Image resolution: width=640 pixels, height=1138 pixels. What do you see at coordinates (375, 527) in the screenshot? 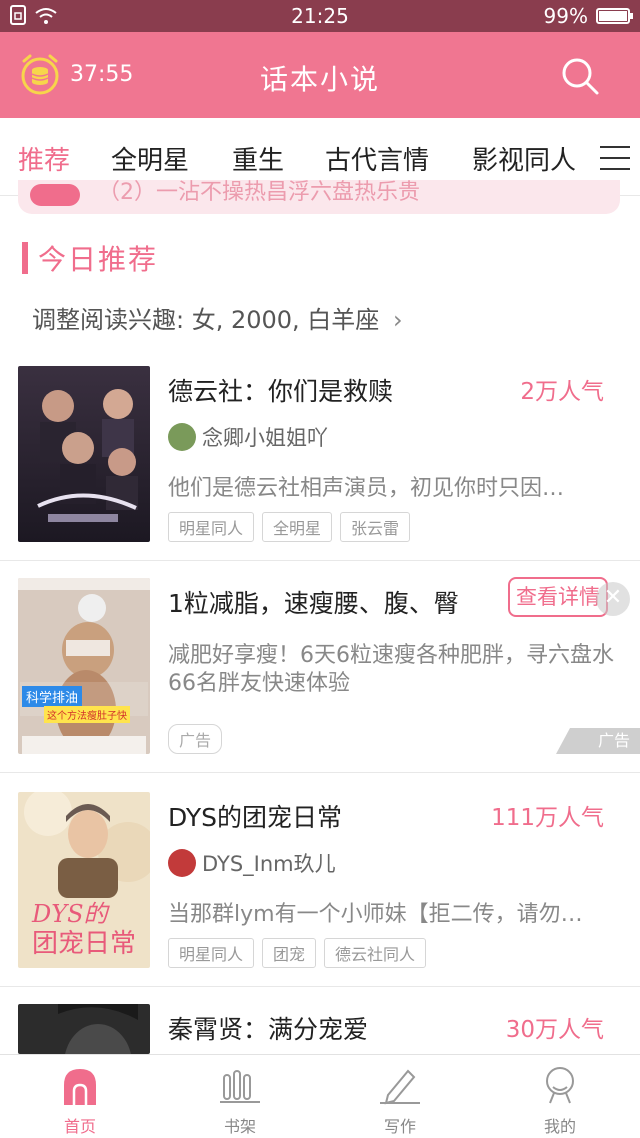
I see `tag: 张云雷` at bounding box center [375, 527].